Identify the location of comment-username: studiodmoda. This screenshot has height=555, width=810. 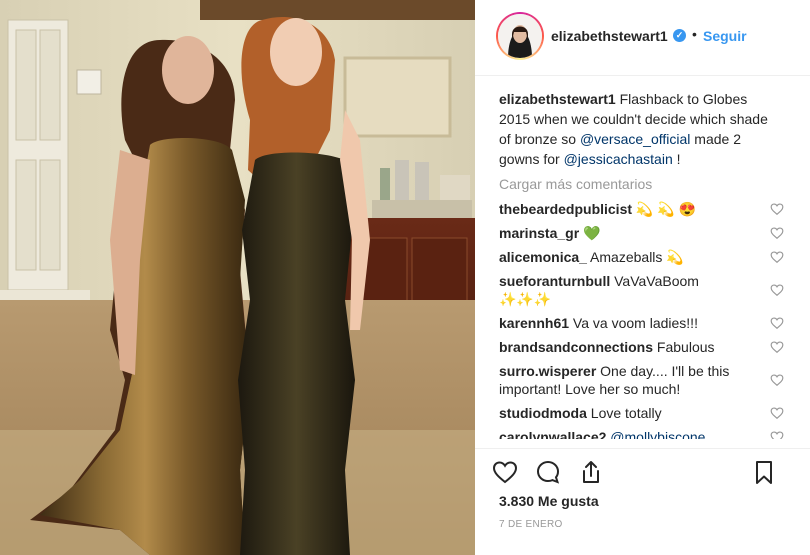
(543, 413).